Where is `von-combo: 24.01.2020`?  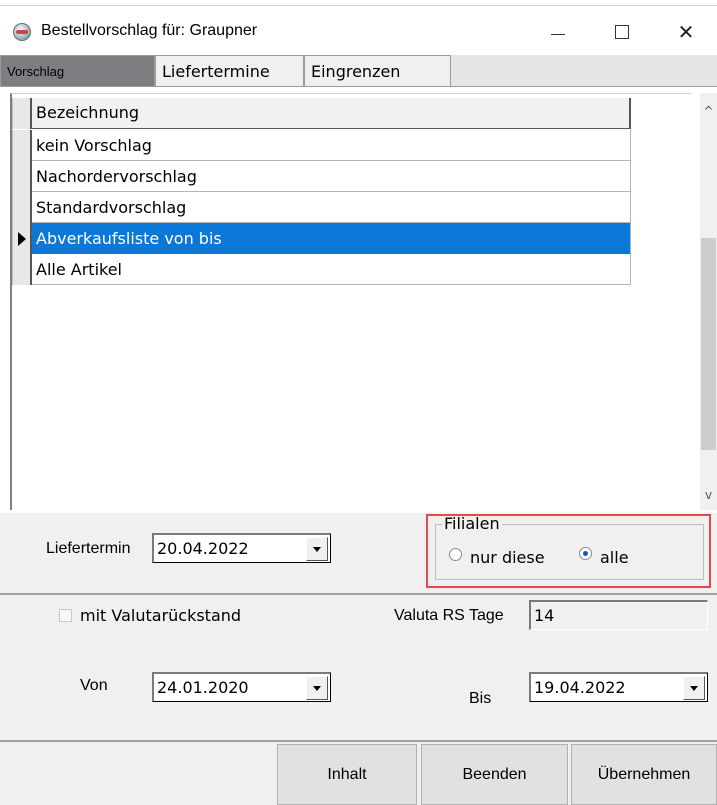
von-combo: 24.01.2020 is located at coordinates (241, 687).